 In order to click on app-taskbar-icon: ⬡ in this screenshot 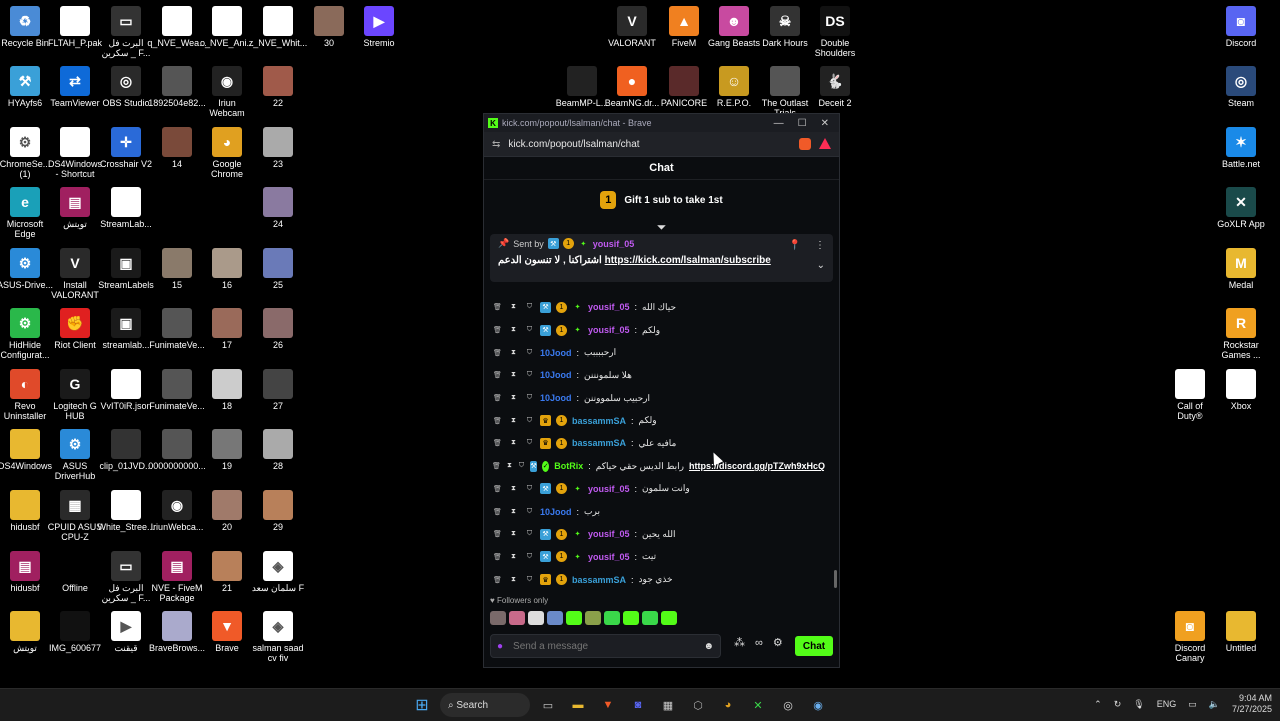, I will do `click(698, 705)`.